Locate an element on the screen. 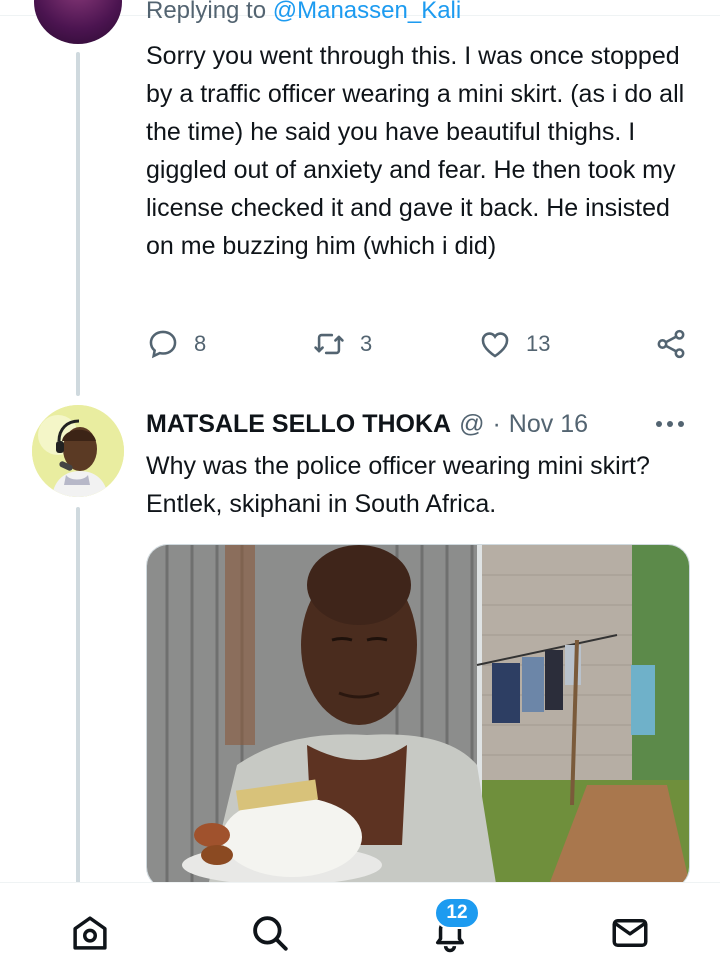 The image size is (720, 979). messages-icon is located at coordinates (630, 933).